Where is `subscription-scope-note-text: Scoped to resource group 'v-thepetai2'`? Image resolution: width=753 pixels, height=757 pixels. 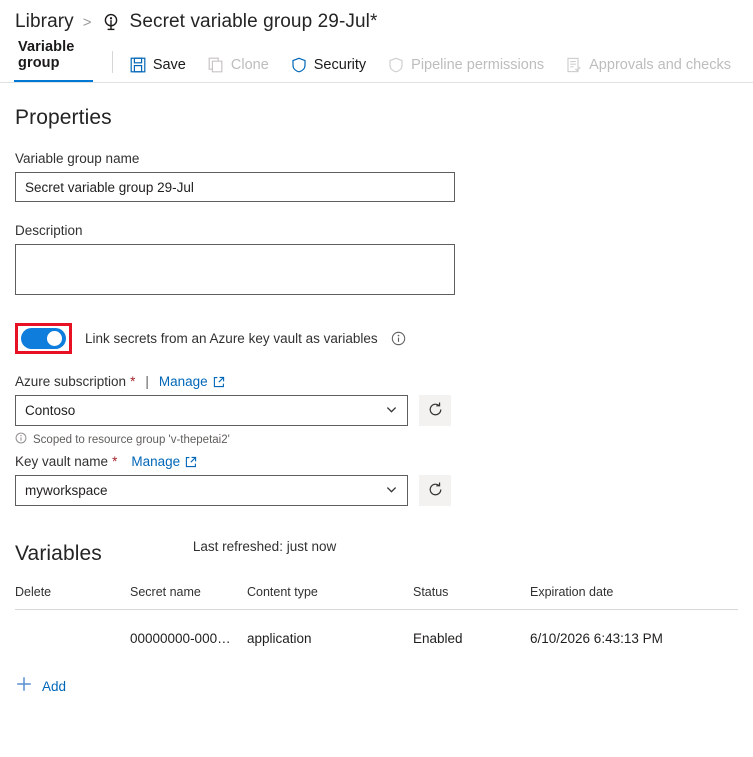 subscription-scope-note-text: Scoped to resource group 'v-thepetai2' is located at coordinates (131, 439).